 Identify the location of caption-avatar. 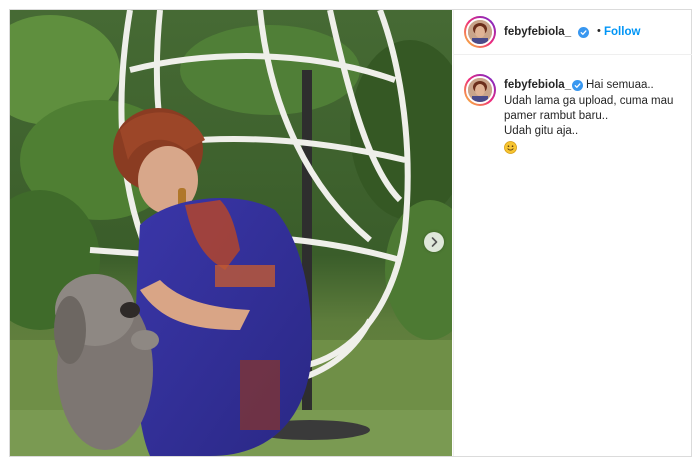
(480, 90).